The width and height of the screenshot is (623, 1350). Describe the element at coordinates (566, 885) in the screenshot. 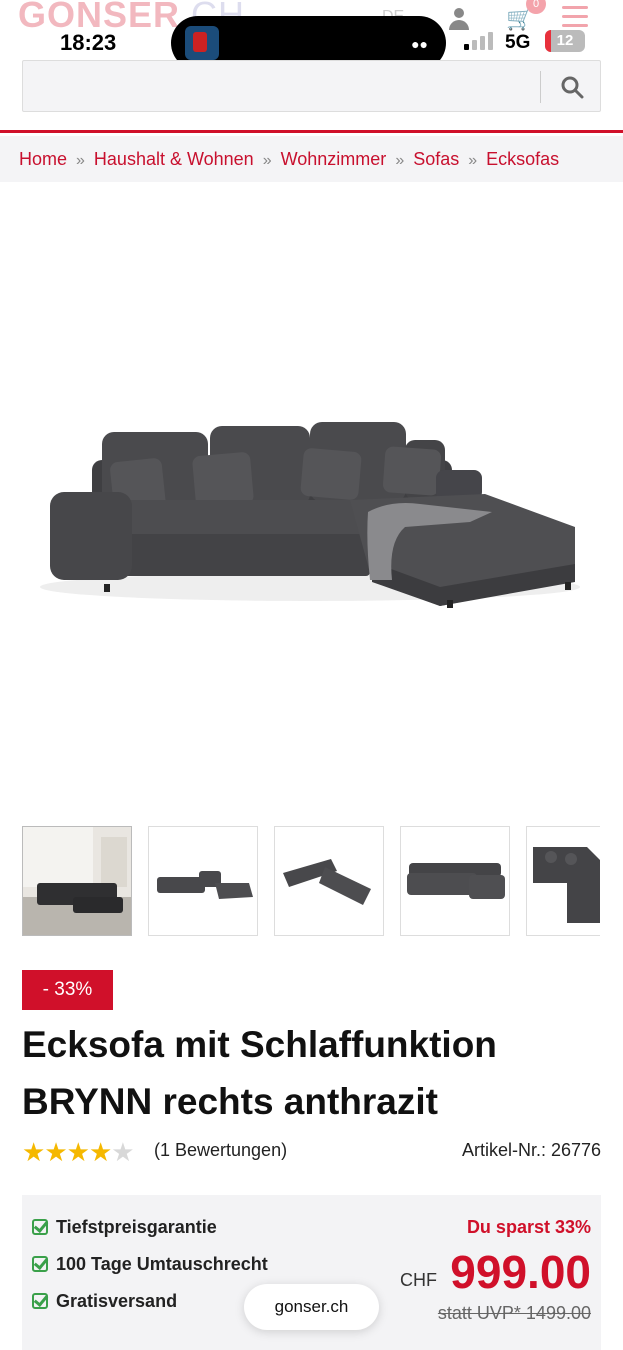

I see `sofa-top-thumb-icon` at that location.